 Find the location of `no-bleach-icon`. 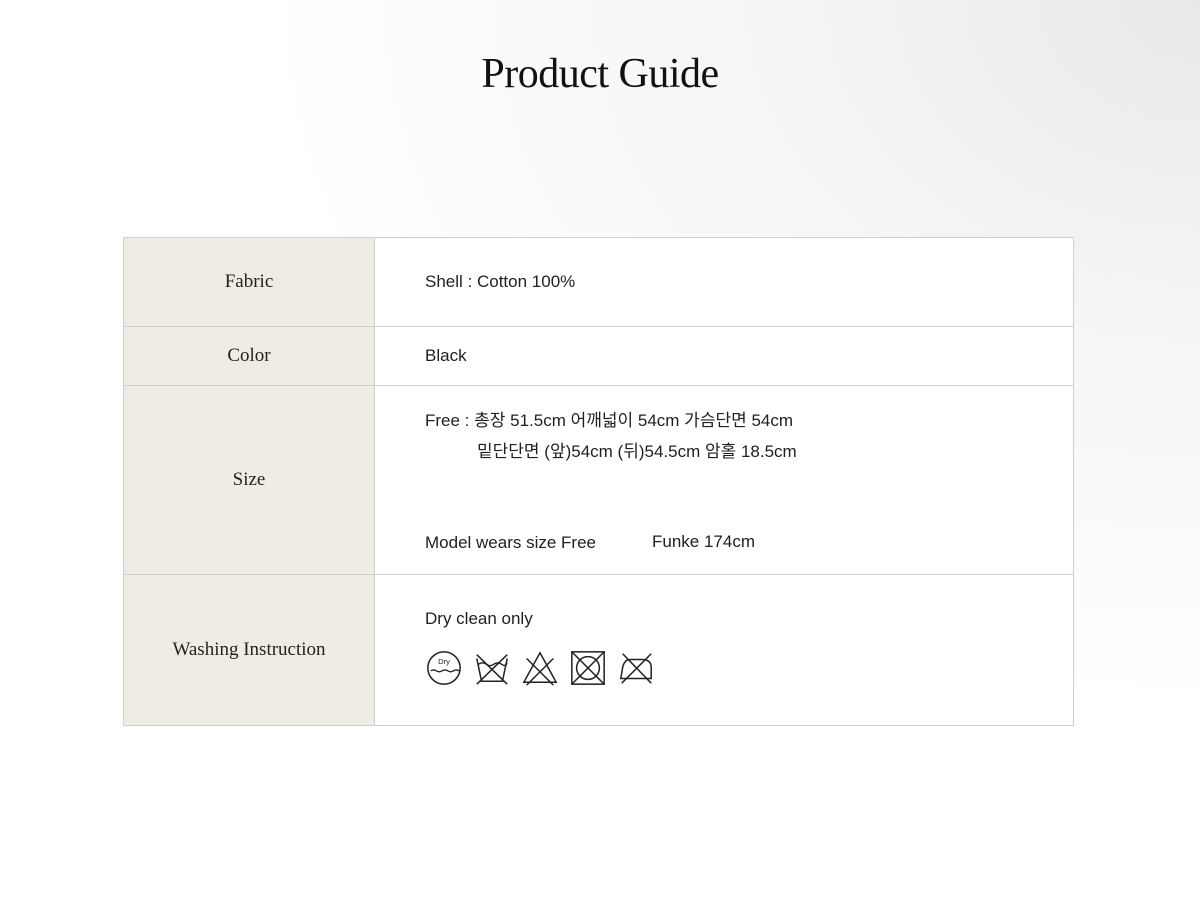

no-bleach-icon is located at coordinates (540, 668).